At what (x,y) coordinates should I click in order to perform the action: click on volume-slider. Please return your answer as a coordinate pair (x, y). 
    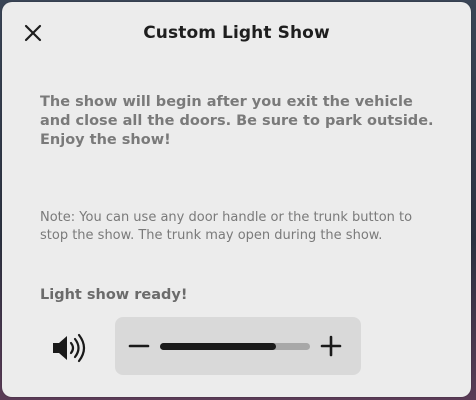
    Looking at the image, I should click on (235, 346).